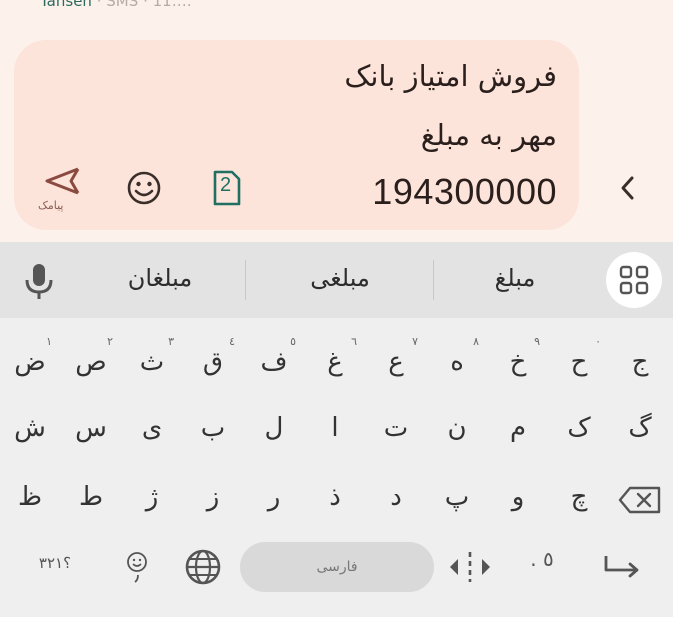  I want to click on enter-key, so click(622, 568).